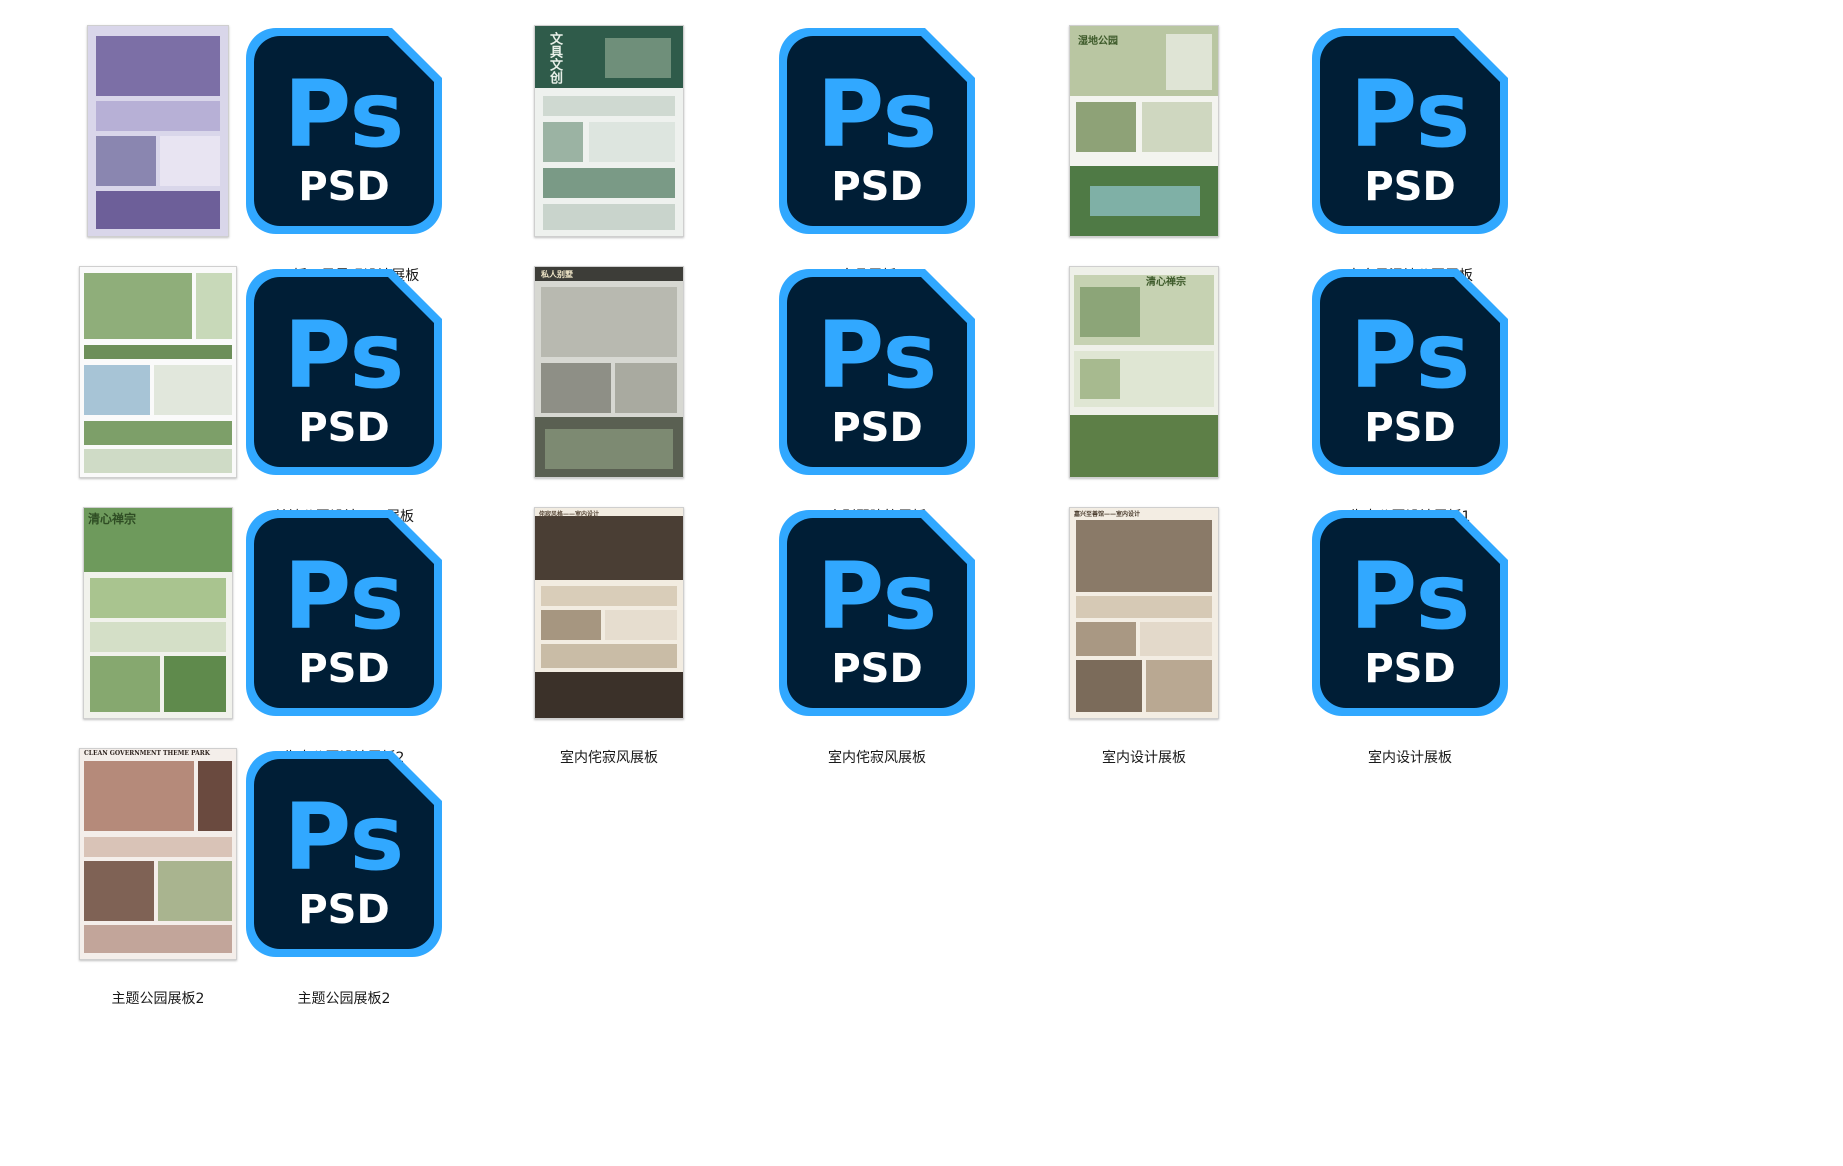 This screenshot has width=1843, height=1166. I want to click on poster-thumbnail: 嘉兴至善馆——室内设计, so click(1144, 613).